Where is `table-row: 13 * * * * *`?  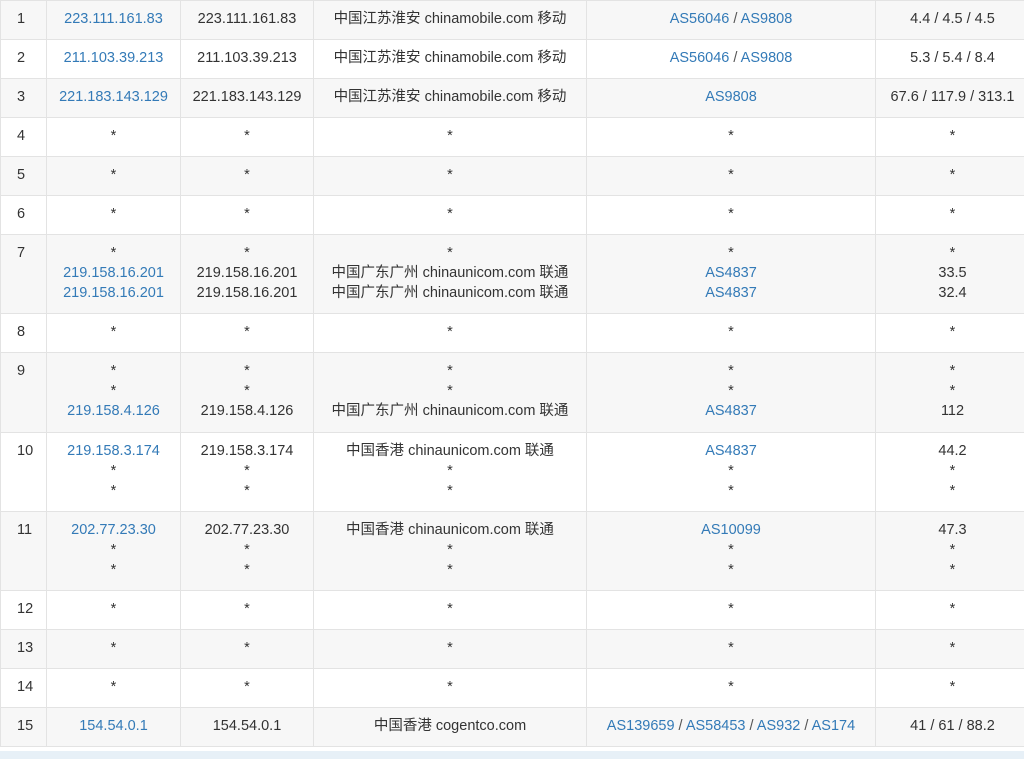 table-row: 13 * * * * * is located at coordinates (512, 649).